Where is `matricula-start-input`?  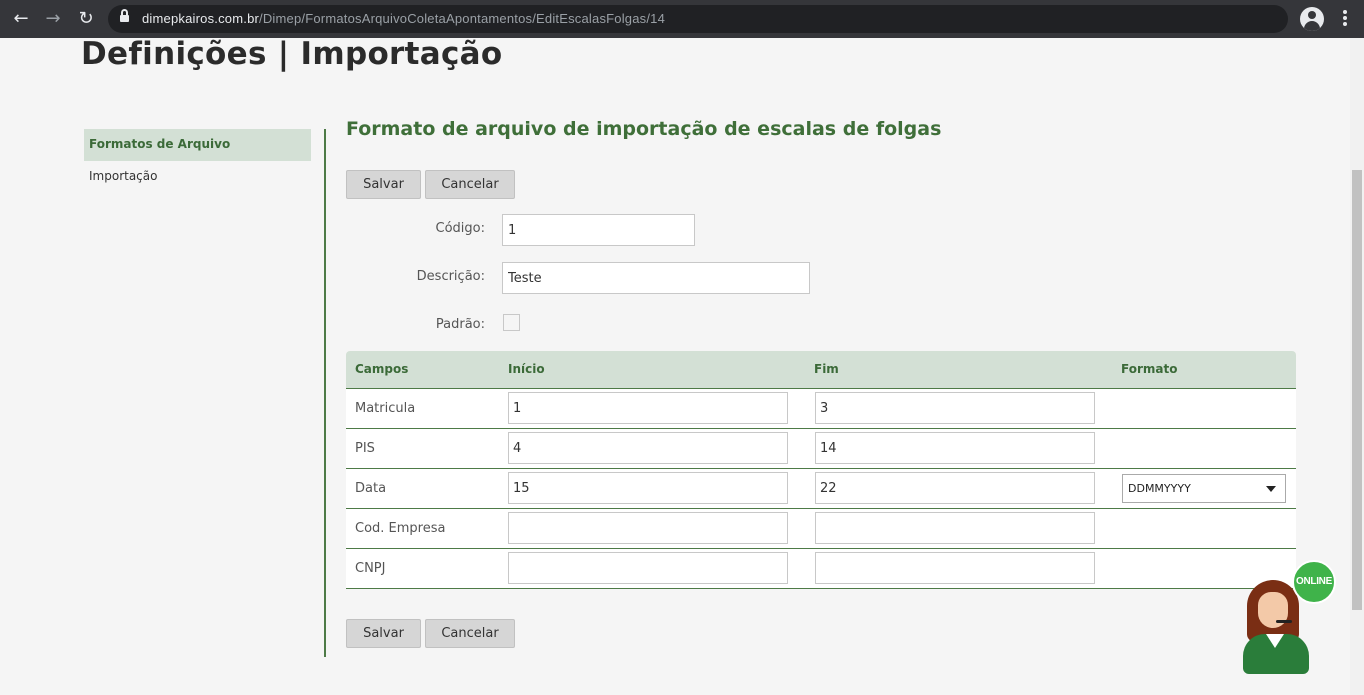 matricula-start-input is located at coordinates (648, 408).